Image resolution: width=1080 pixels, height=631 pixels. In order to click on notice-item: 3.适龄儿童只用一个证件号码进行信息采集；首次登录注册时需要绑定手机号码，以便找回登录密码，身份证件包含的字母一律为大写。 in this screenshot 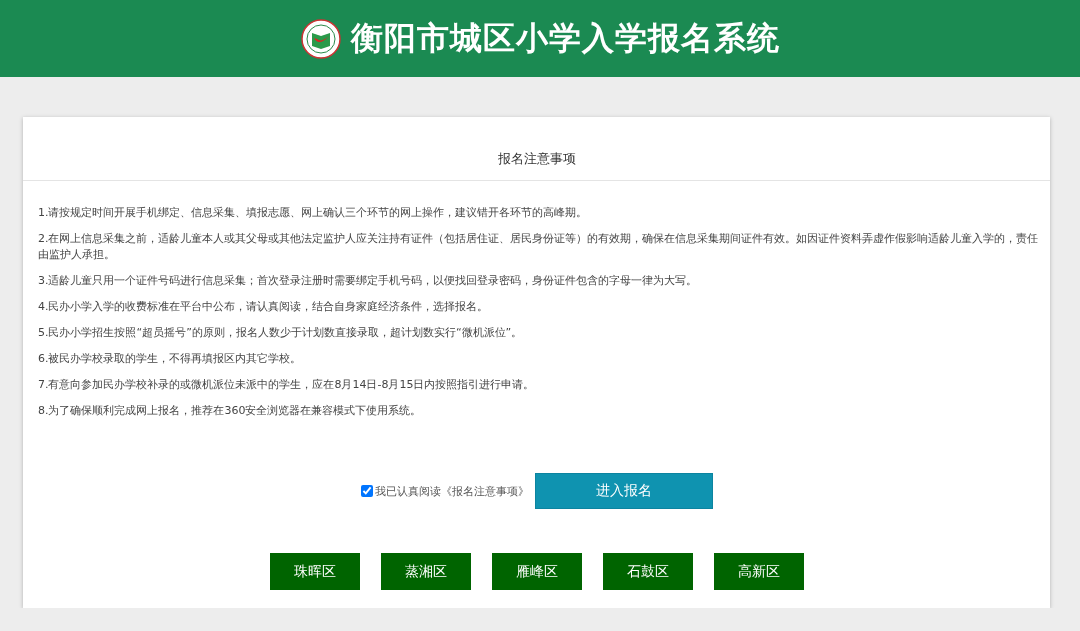, I will do `click(368, 281)`.